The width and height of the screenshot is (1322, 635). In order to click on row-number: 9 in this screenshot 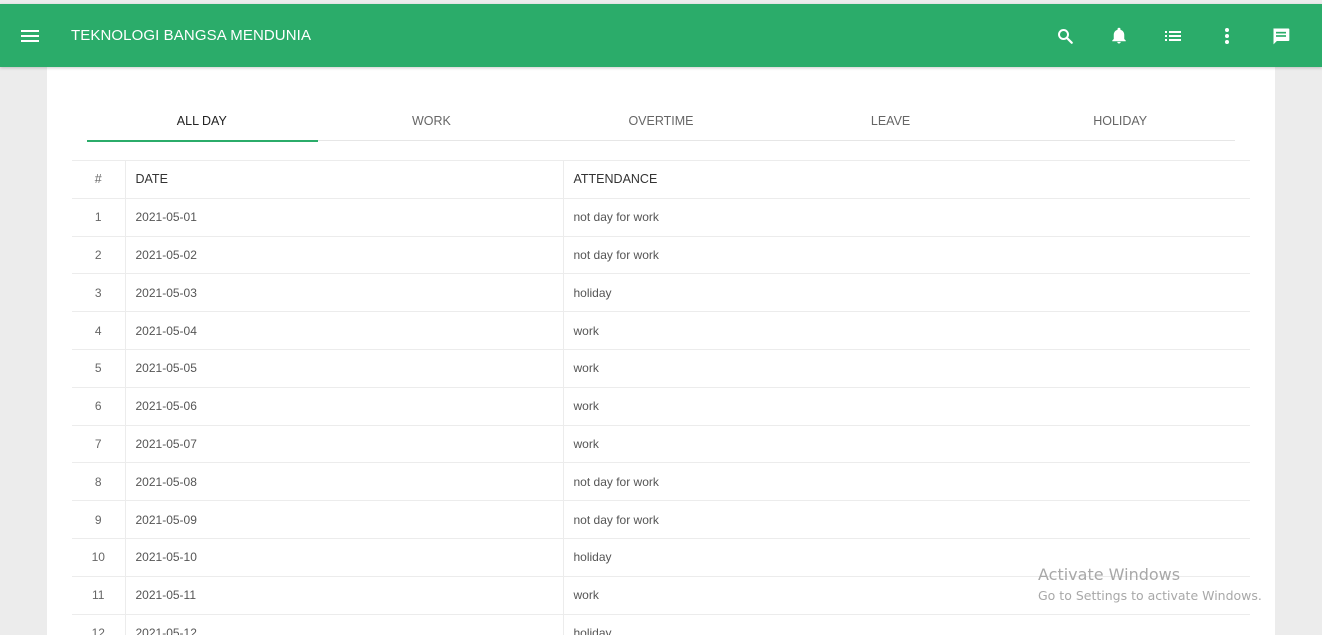, I will do `click(99, 519)`.